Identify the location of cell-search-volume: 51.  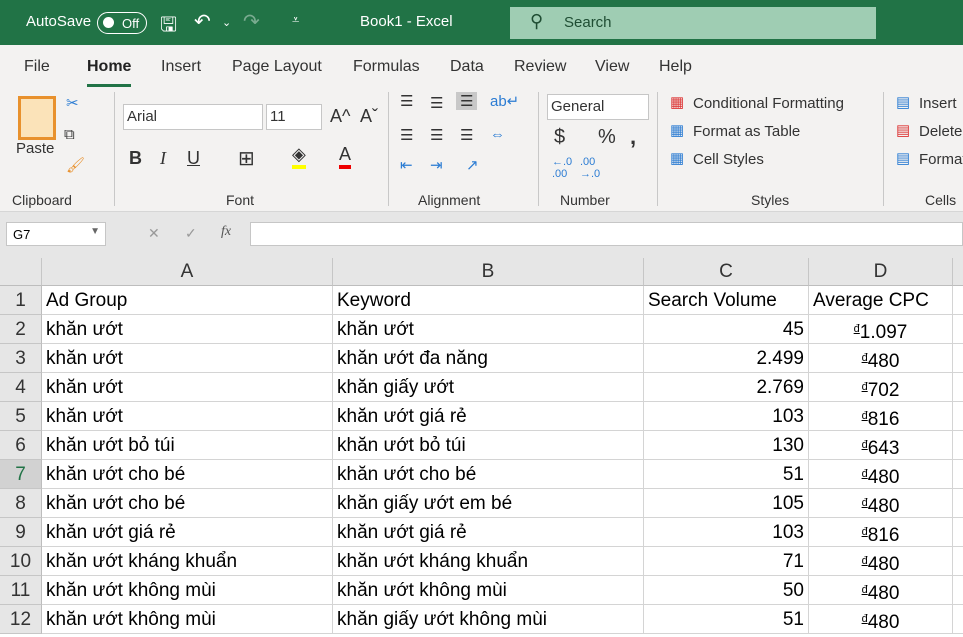
(726, 474).